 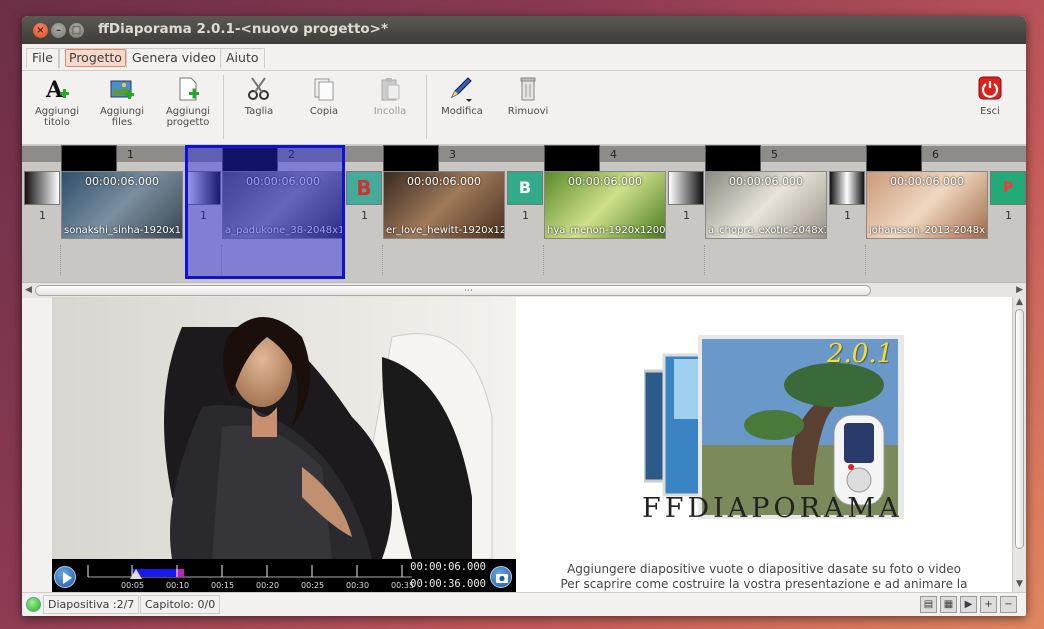 What do you see at coordinates (259, 107) in the screenshot?
I see `cut-button: Taglia` at bounding box center [259, 107].